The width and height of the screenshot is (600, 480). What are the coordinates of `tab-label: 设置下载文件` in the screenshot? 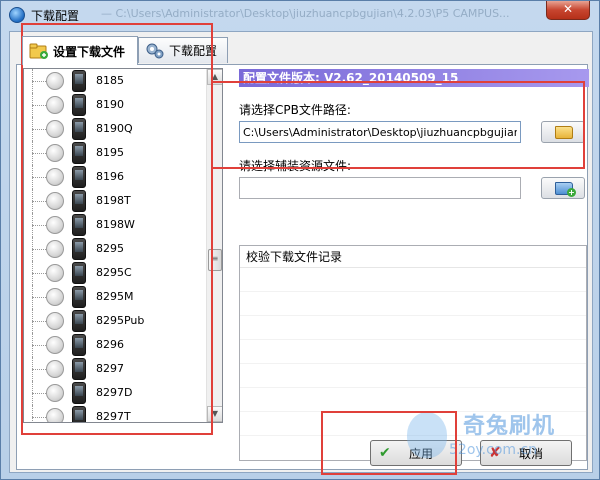 It's located at (89, 51).